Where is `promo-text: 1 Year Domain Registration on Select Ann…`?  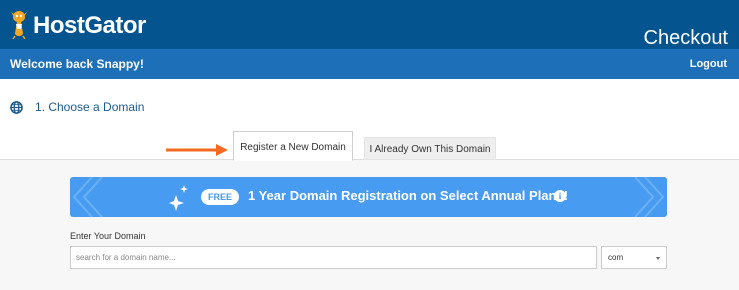
promo-text: 1 Year Domain Registration on Select Ann… is located at coordinates (408, 195).